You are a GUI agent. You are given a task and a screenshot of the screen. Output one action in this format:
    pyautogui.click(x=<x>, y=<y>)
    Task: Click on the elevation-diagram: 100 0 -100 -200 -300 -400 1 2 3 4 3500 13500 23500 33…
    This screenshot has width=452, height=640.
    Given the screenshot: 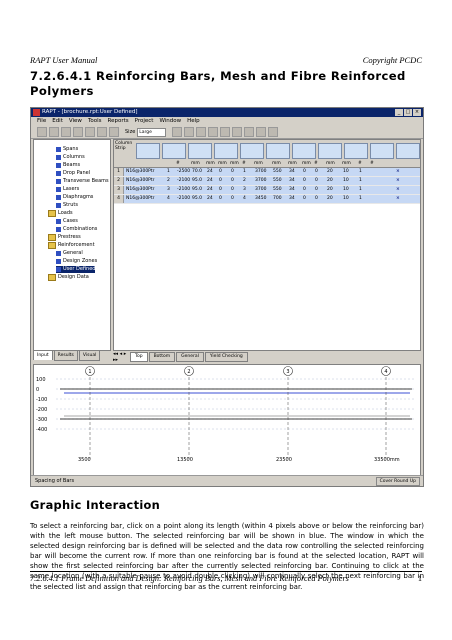 What is the action you would take?
    pyautogui.click(x=227, y=414)
    